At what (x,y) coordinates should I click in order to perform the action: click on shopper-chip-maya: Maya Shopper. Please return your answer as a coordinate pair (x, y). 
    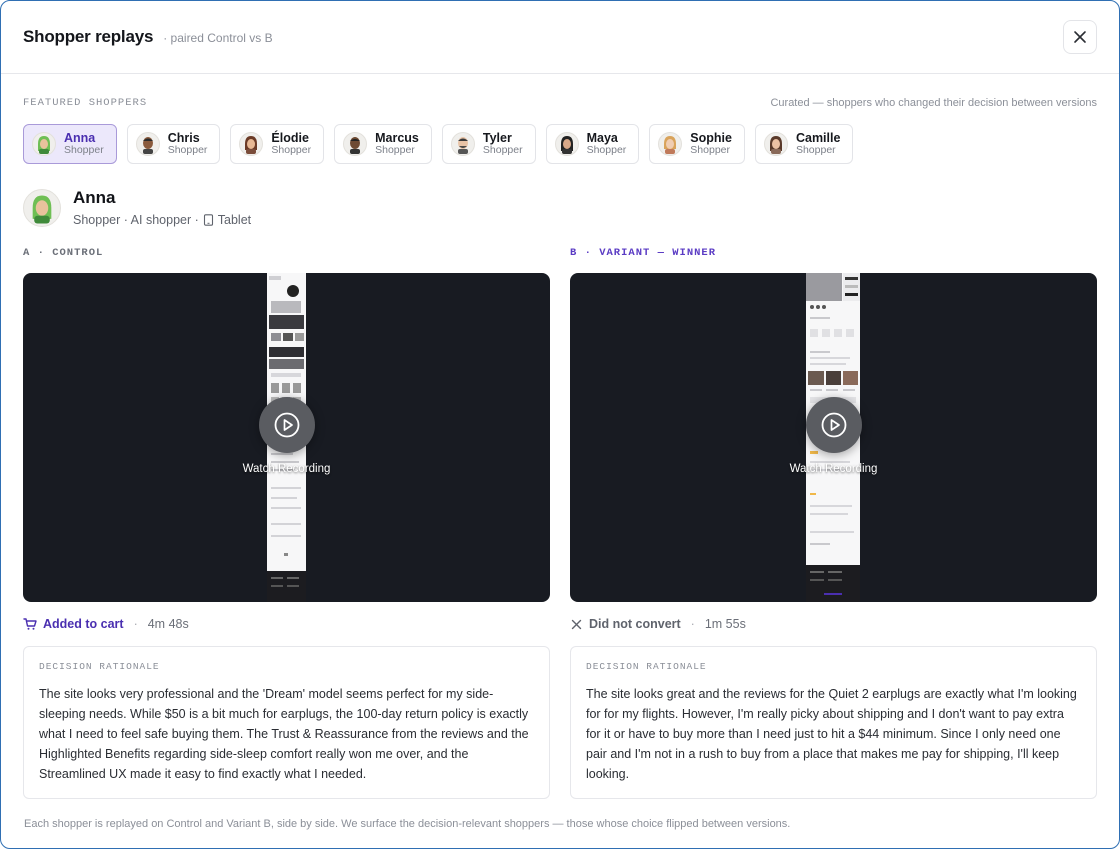
    Looking at the image, I should click on (592, 144).